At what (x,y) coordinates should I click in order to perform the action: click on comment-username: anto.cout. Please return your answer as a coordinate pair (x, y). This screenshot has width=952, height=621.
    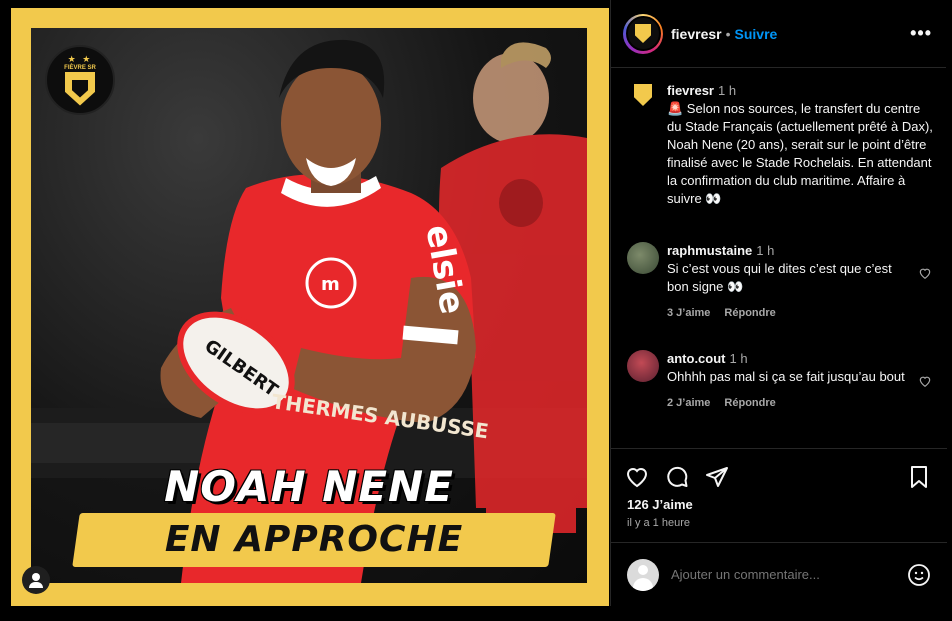
    Looking at the image, I should click on (696, 358).